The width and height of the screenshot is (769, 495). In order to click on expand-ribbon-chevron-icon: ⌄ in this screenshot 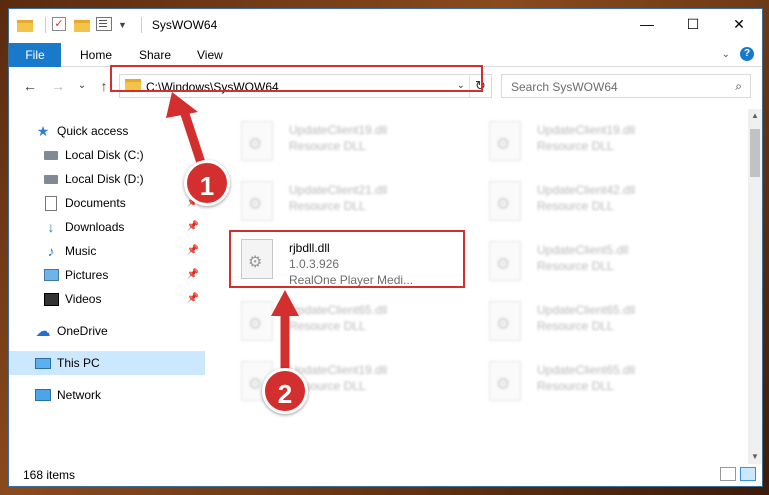, I will do `click(726, 54)`.